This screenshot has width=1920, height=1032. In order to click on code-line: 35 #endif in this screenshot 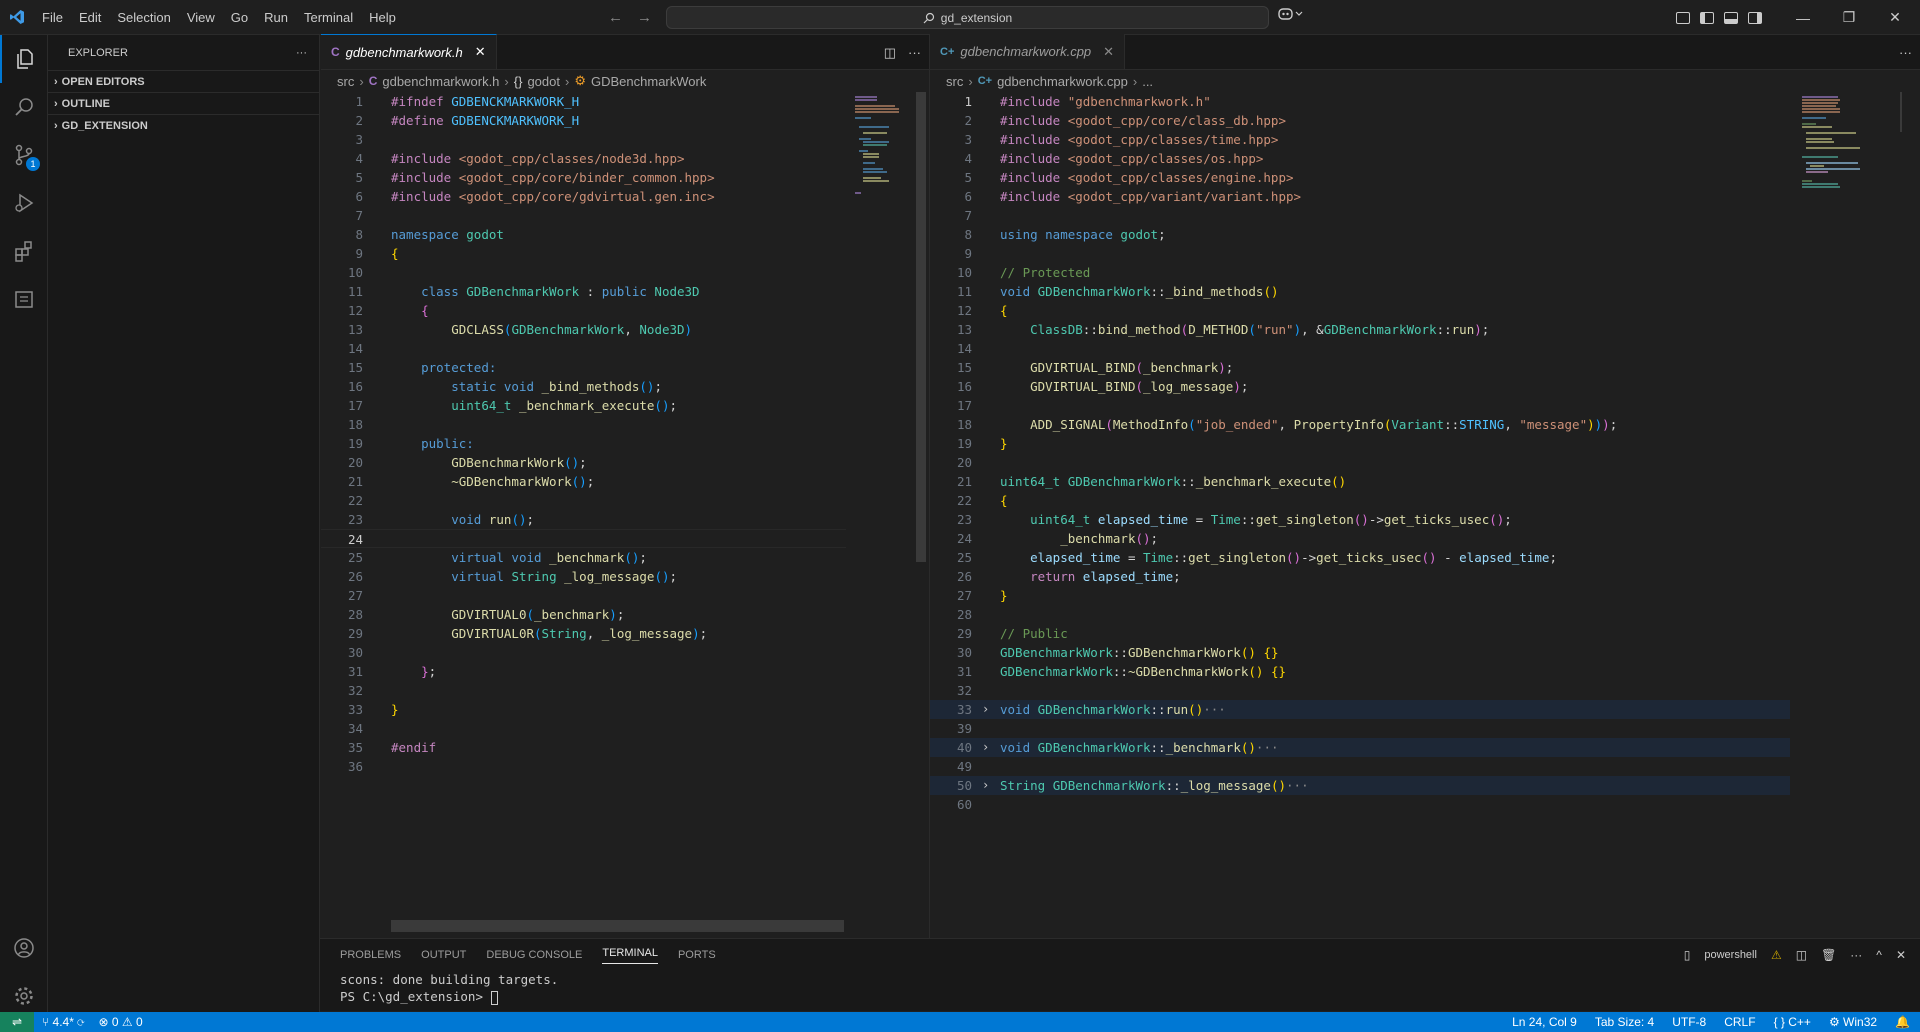, I will do `click(583, 747)`.